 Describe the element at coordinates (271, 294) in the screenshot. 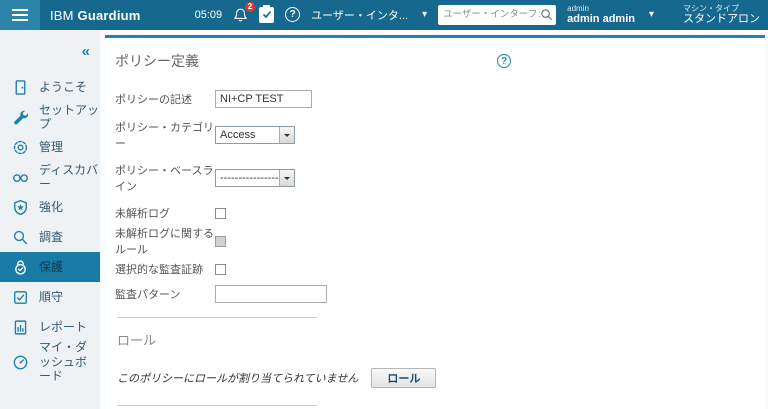

I see `audit-pattern-input` at that location.